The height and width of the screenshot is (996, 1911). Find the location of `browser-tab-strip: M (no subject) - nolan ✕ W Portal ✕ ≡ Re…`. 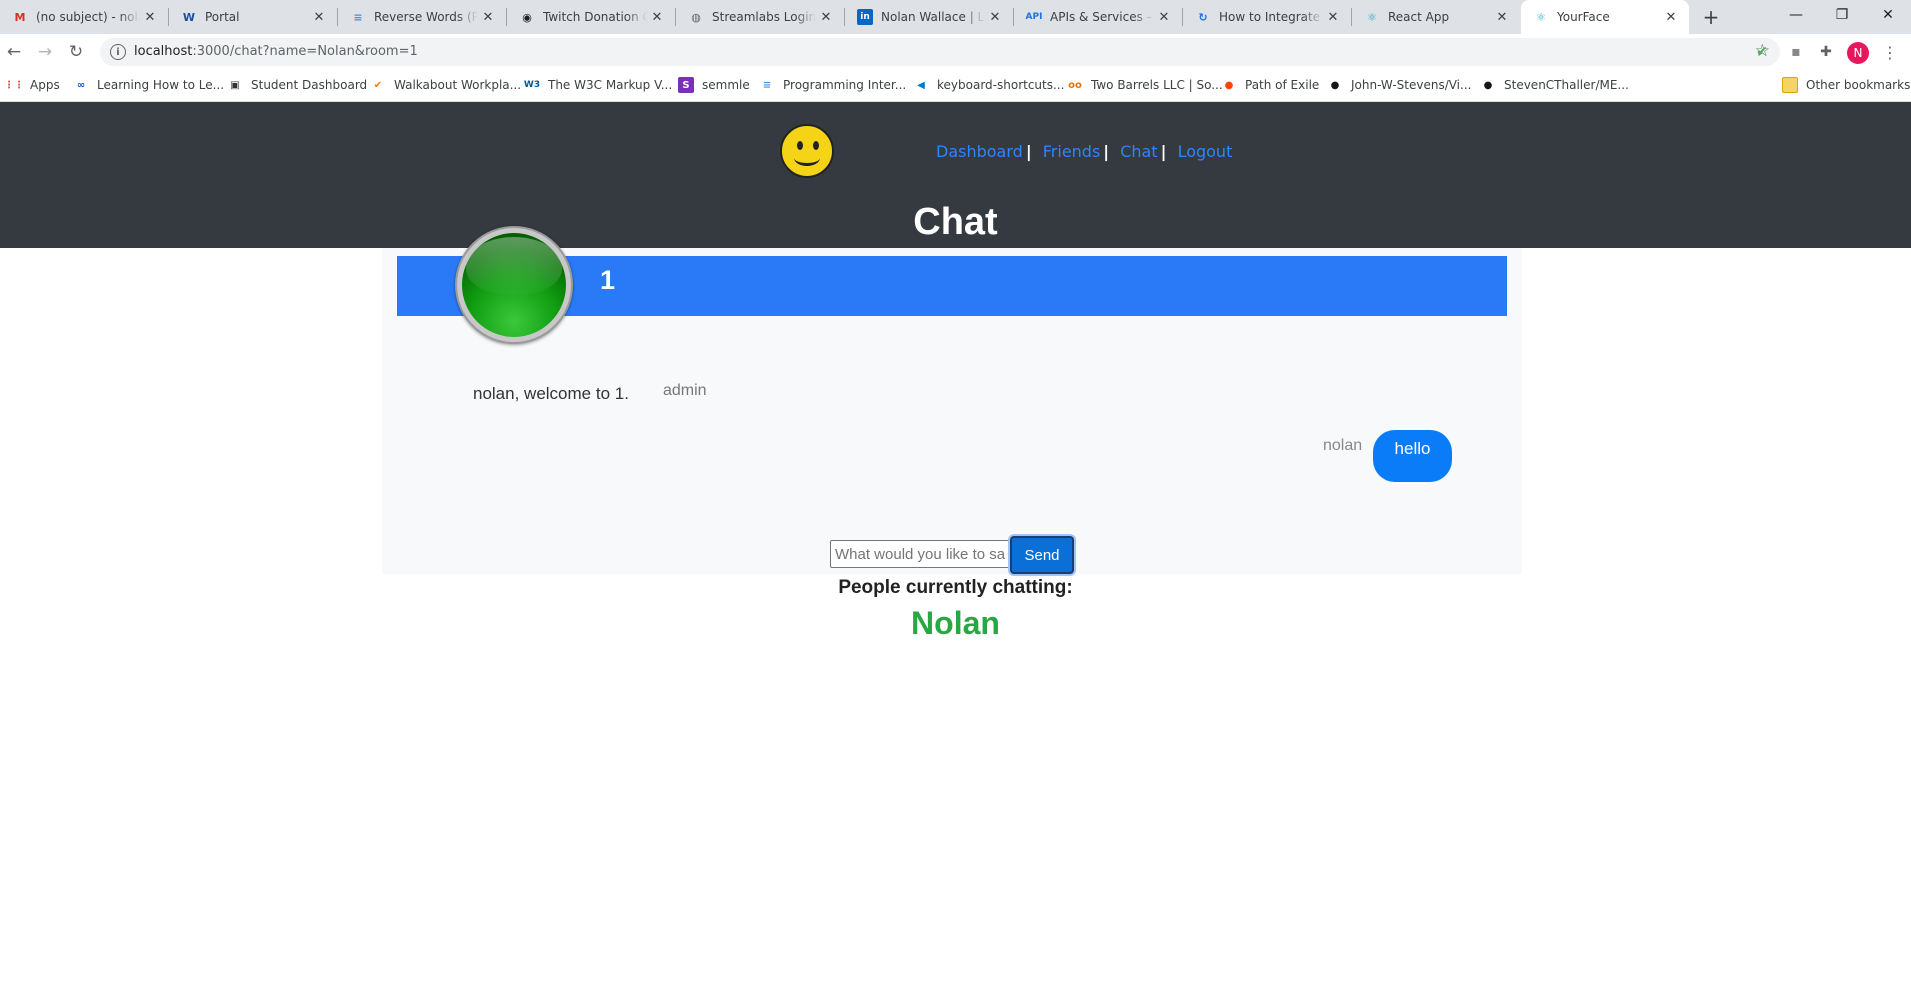

browser-tab-strip: M (no subject) - nolan ✕ W Portal ✕ ≡ Re… is located at coordinates (955, 17).